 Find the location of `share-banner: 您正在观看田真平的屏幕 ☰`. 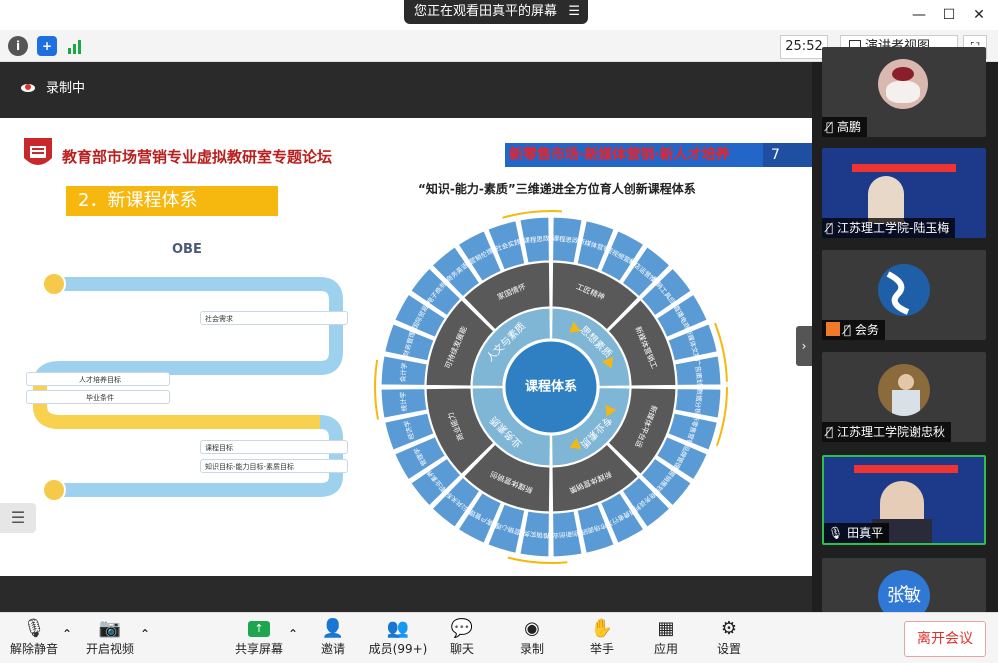

share-banner: 您正在观看田真平的屏幕 ☰ is located at coordinates (496, 12).